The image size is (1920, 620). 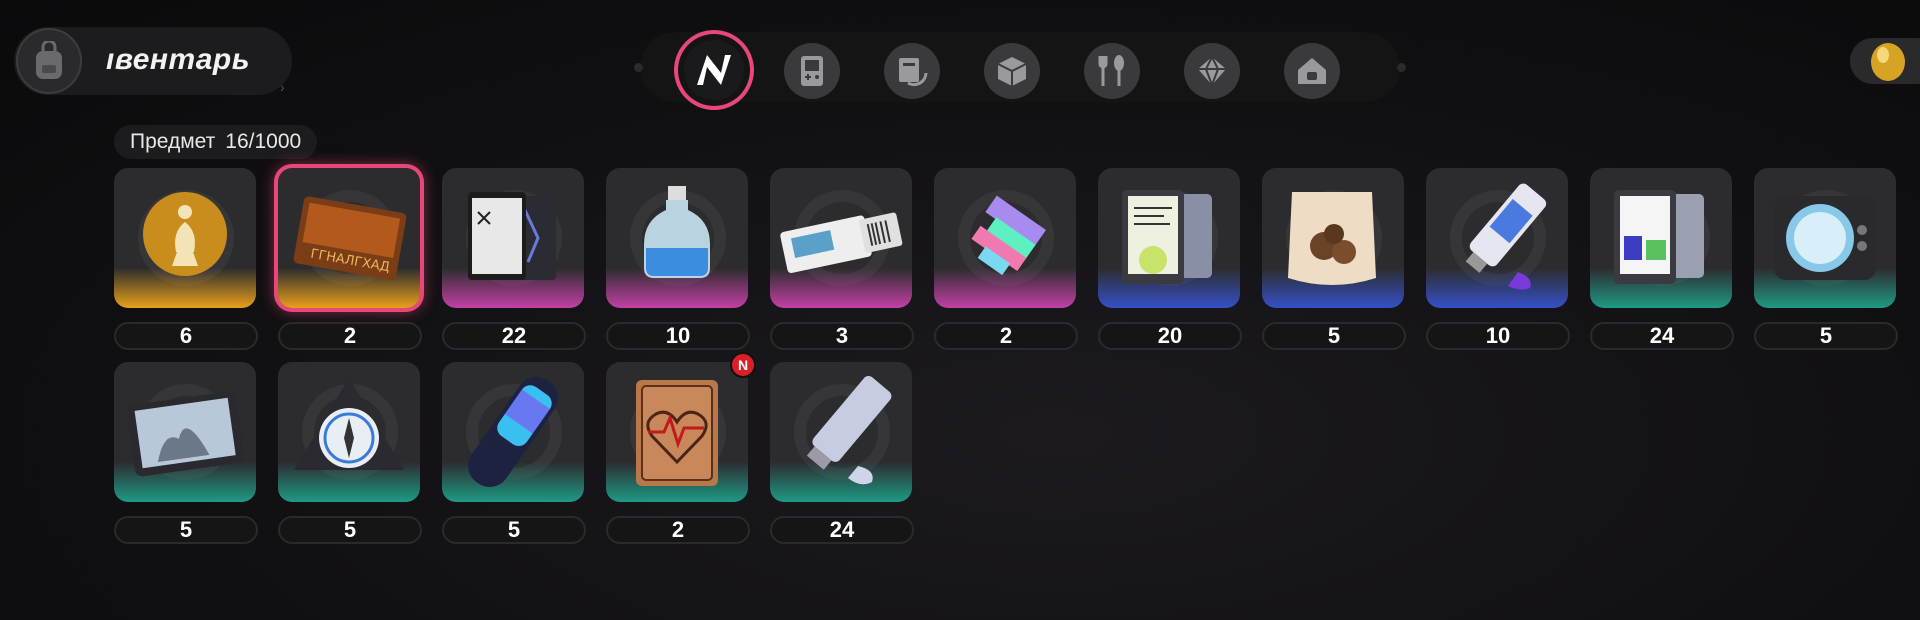 I want to click on tablet-poster-icon, so click(x=1659, y=237).